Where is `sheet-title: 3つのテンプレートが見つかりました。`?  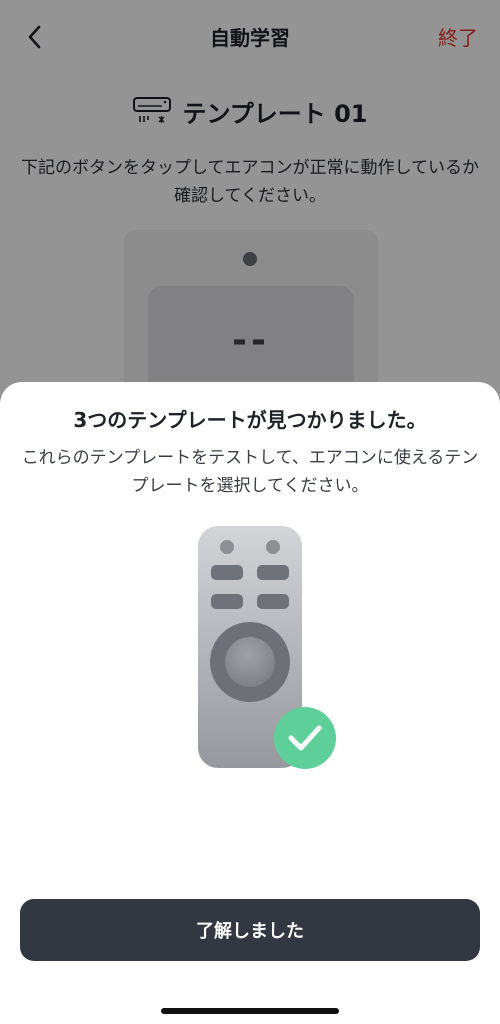
sheet-title: 3つのテンプレートが見つかりました。 is located at coordinates (250, 420).